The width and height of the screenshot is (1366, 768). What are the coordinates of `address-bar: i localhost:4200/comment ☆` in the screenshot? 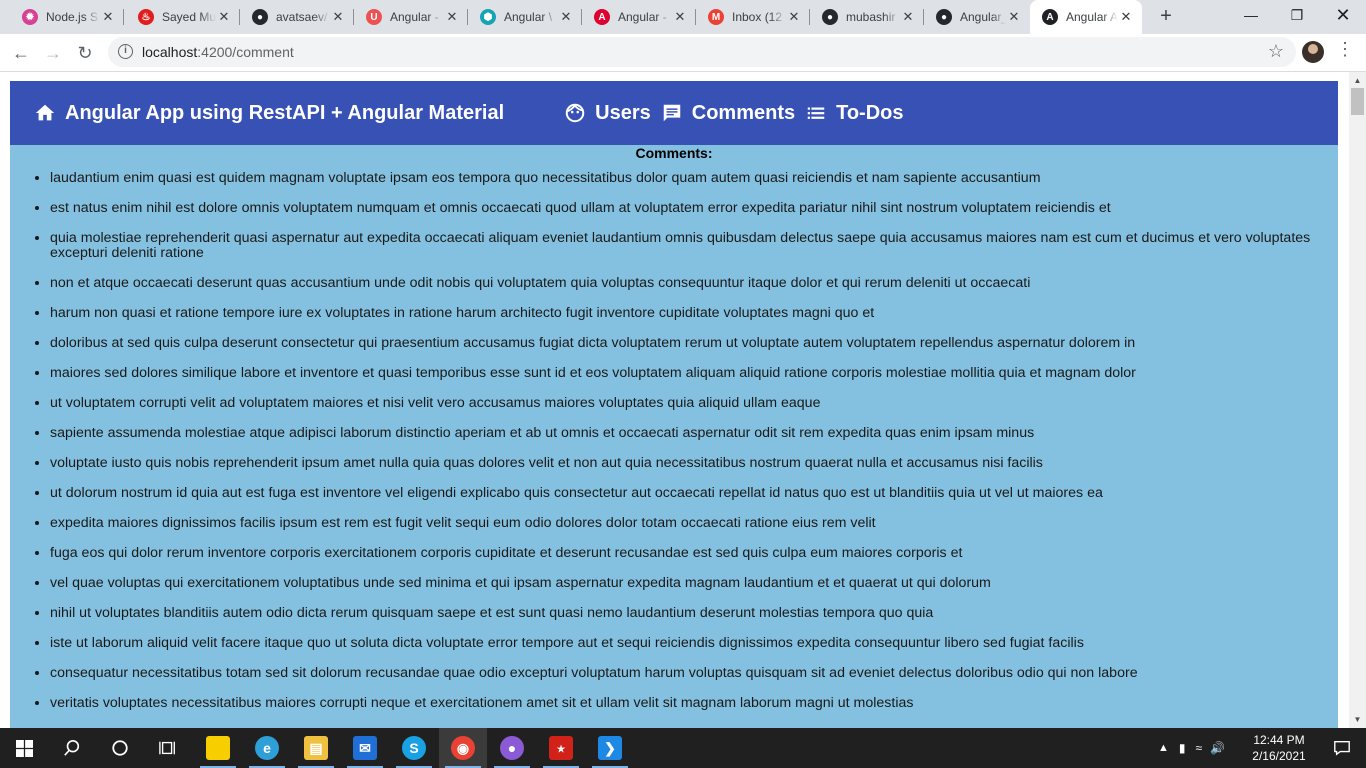 It's located at (702, 52).